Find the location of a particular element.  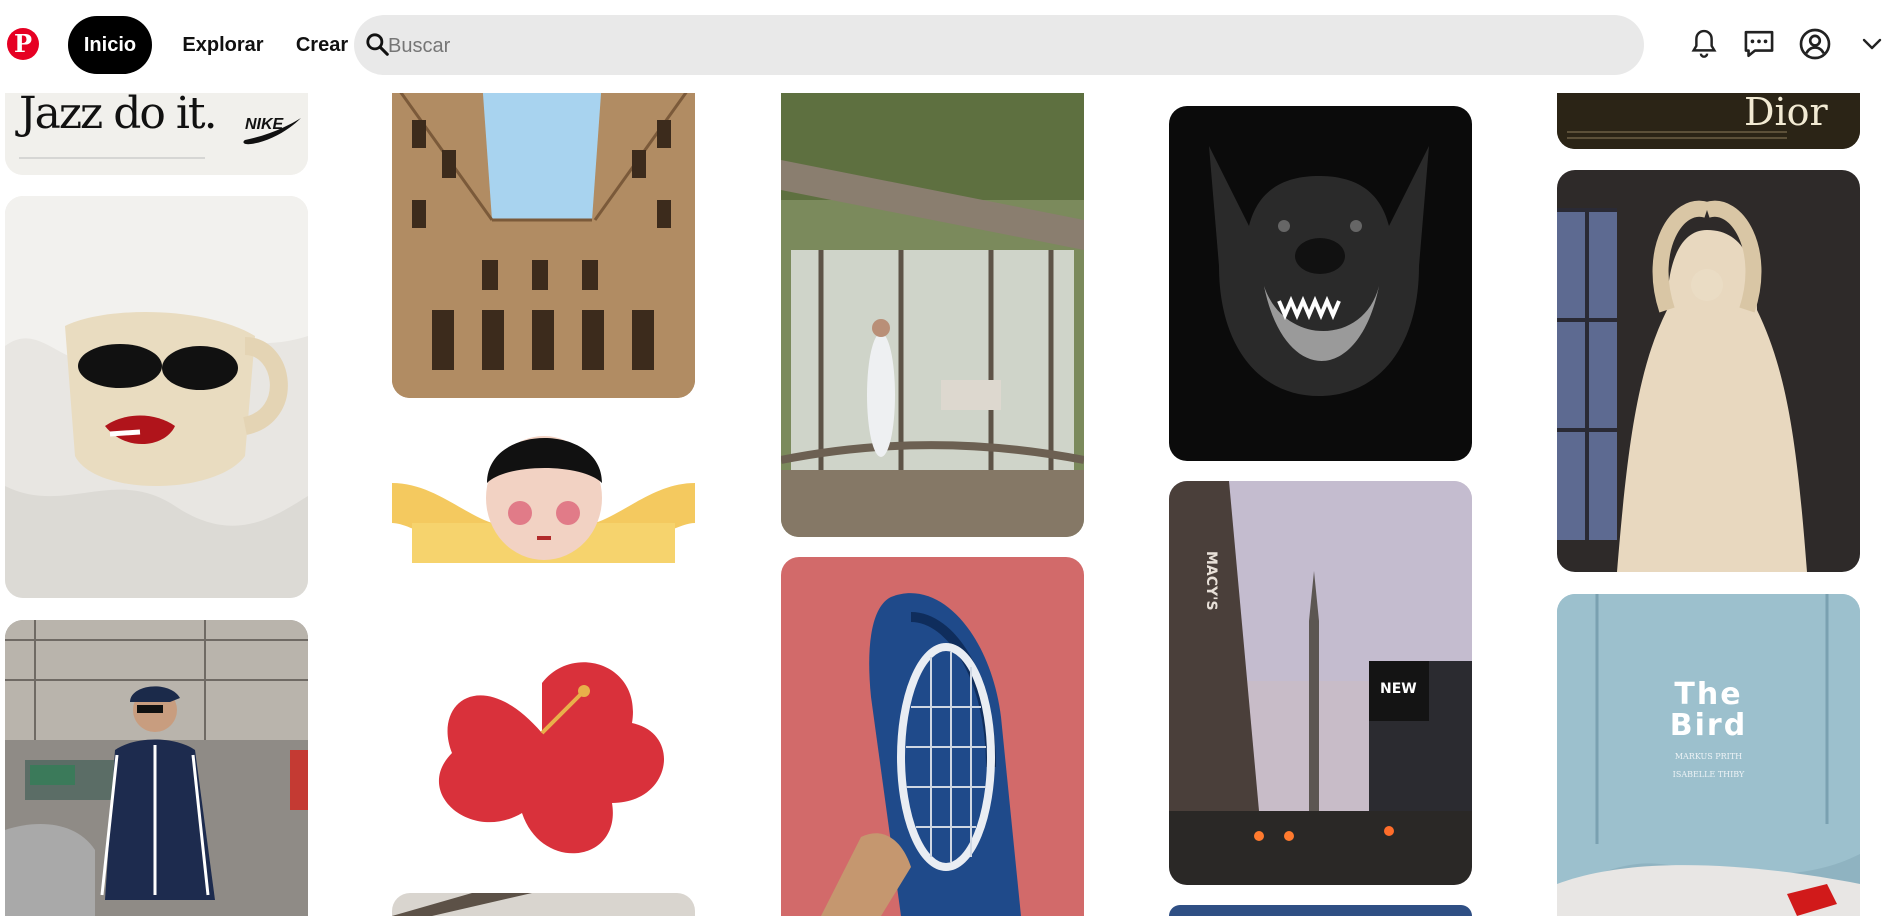

pin-ceramic-mug is located at coordinates (156, 397).